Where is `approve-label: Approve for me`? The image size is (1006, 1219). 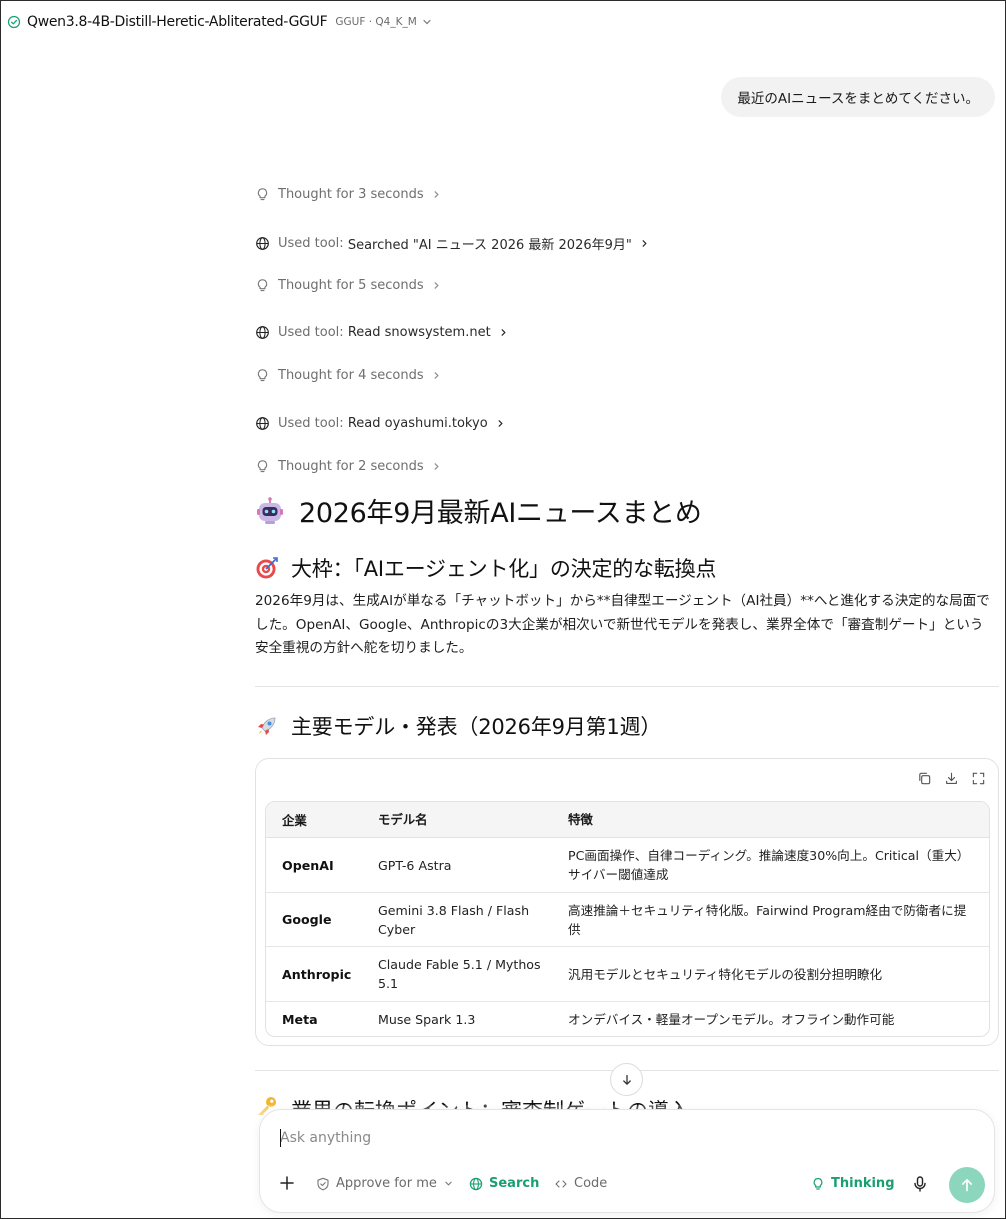
approve-label: Approve for me is located at coordinates (386, 1183).